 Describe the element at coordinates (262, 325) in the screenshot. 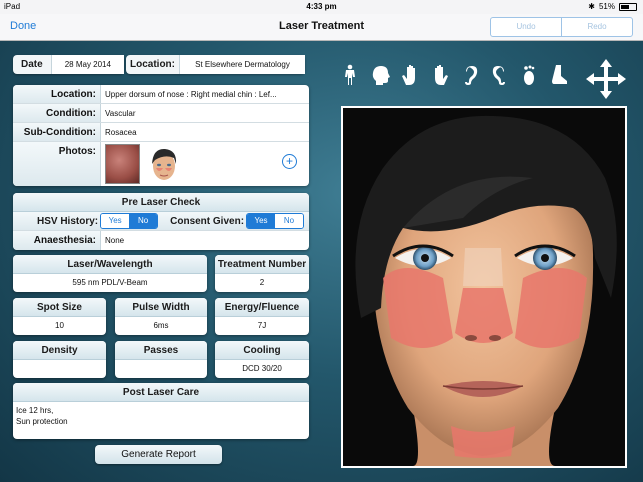

I see `energy-fluence-value: 7J` at that location.